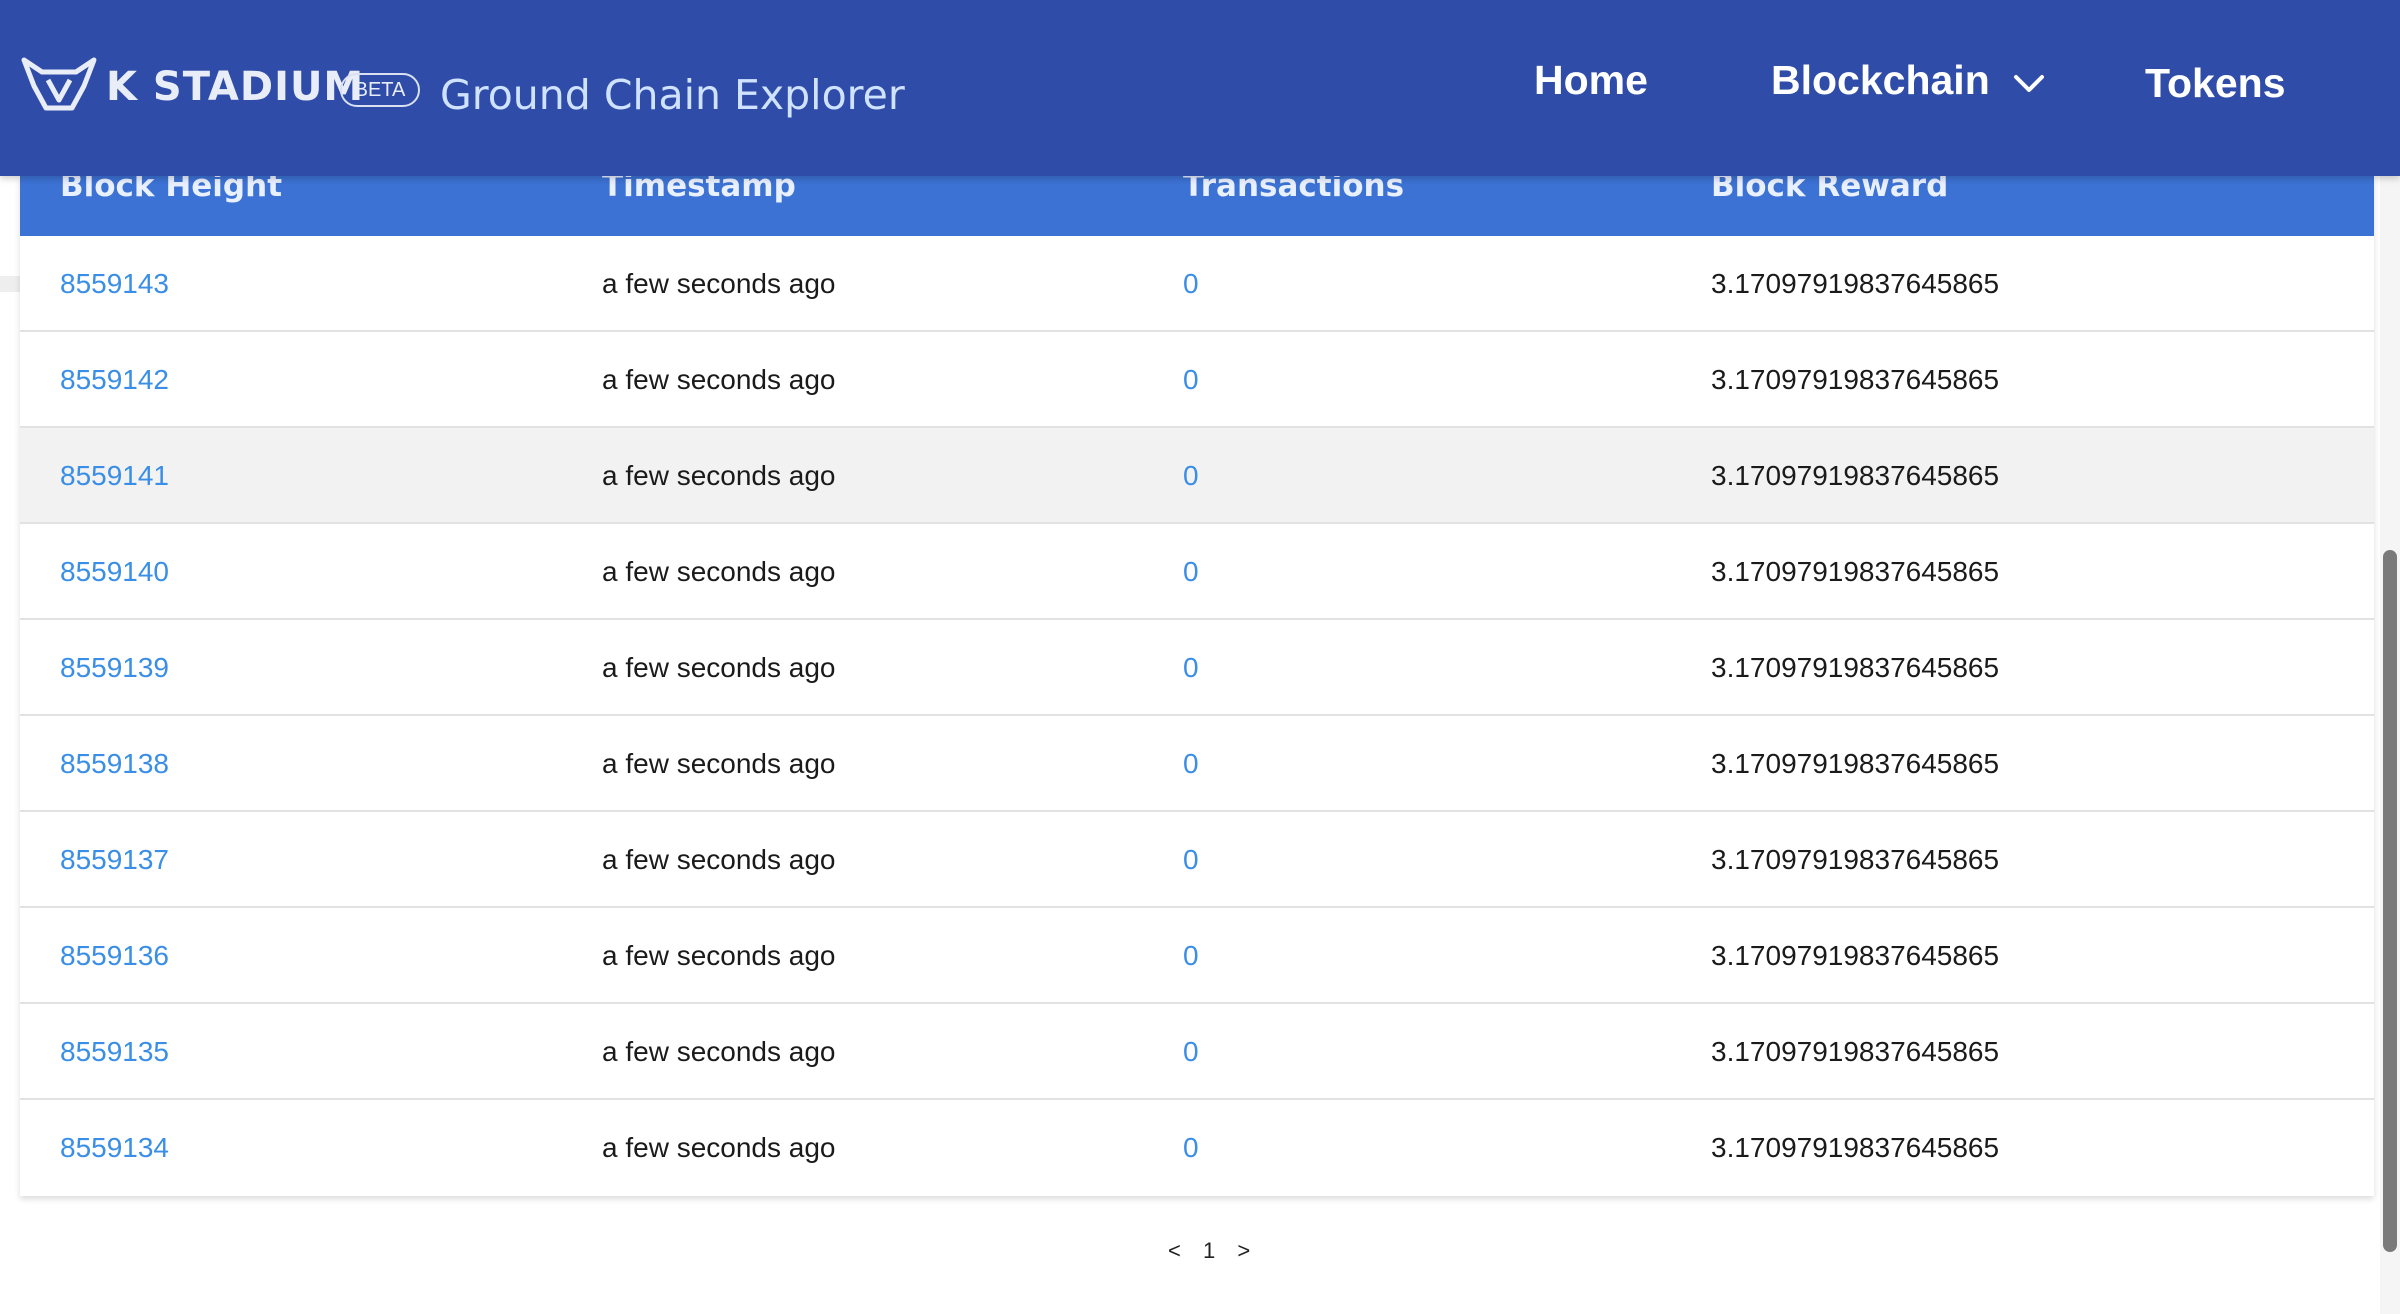 Image resolution: width=2400 pixels, height=1314 pixels. Describe the element at coordinates (10, 284) in the screenshot. I see `left-edge-artifact` at that location.